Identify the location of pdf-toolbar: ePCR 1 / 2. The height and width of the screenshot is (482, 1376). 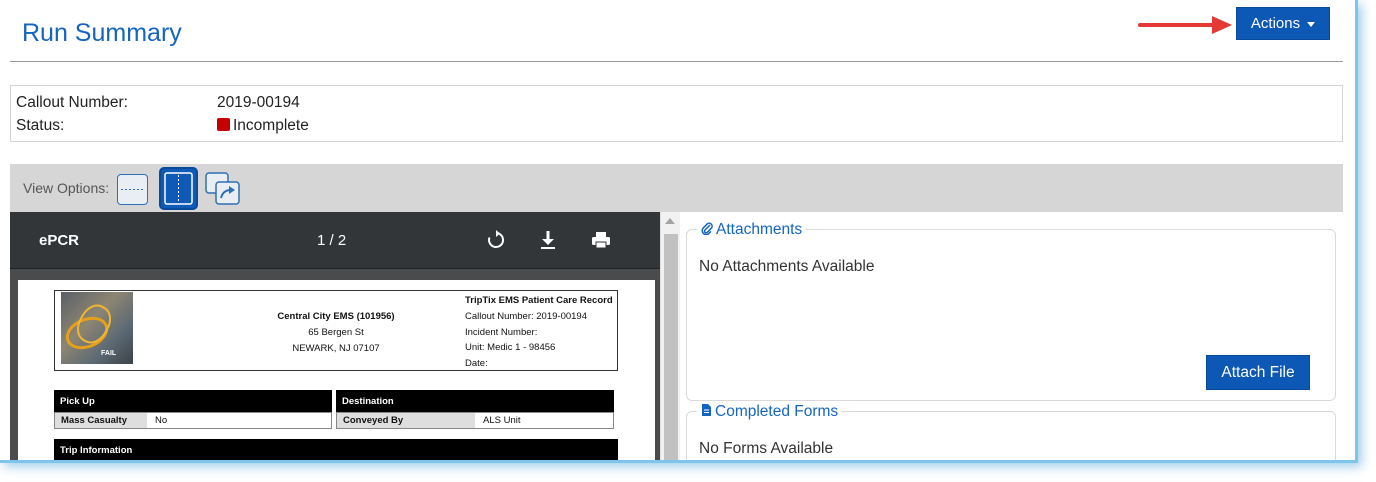
(335, 240).